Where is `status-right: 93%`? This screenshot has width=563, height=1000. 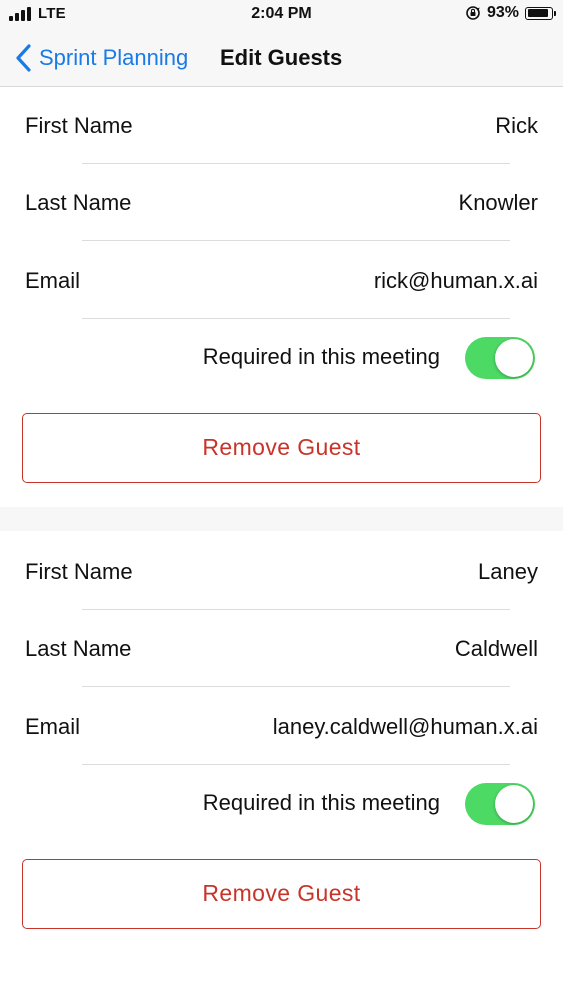
status-right: 93% is located at coordinates (510, 13).